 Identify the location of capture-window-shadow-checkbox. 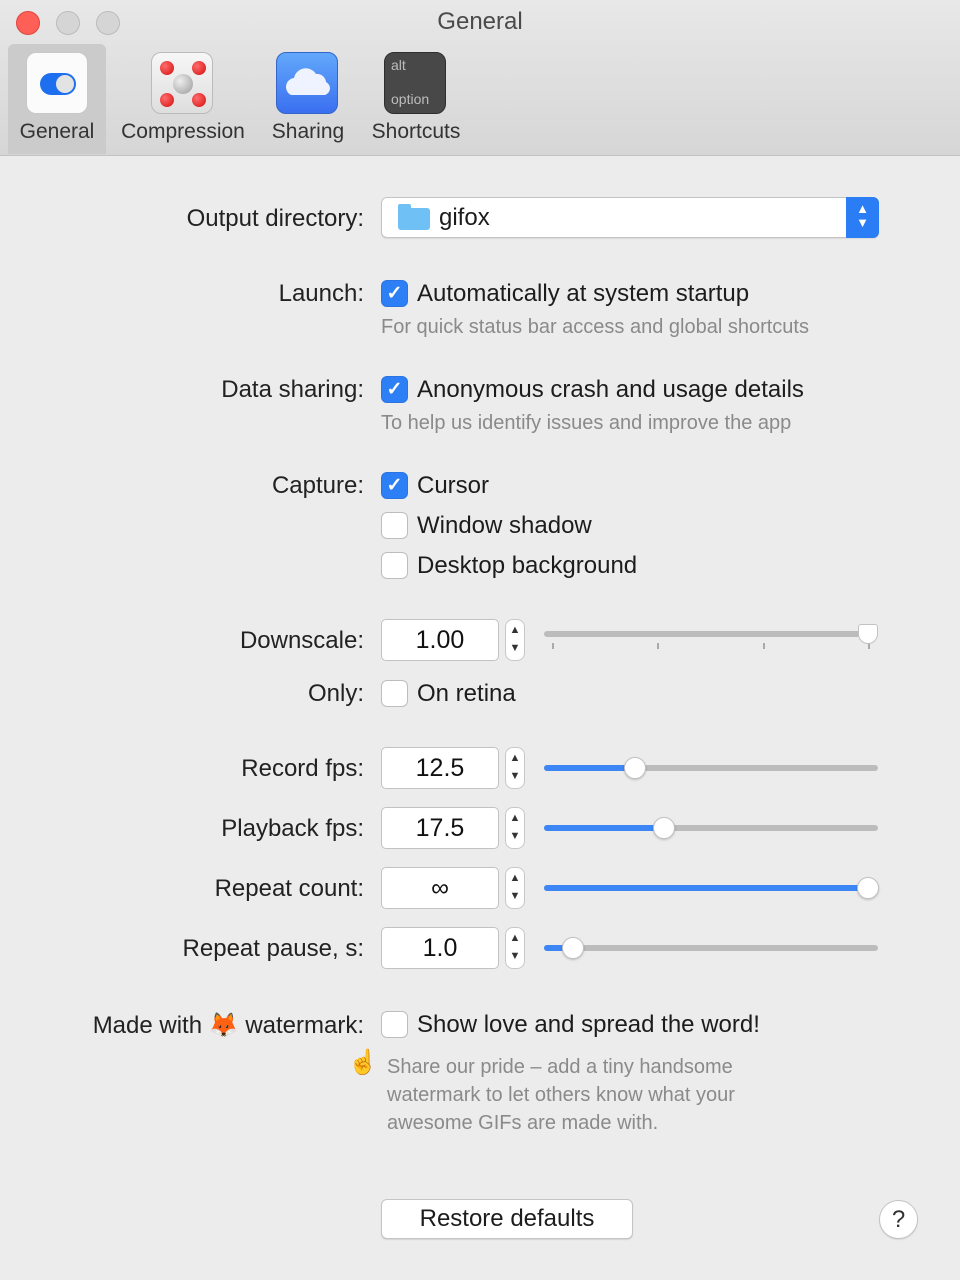
(394, 525).